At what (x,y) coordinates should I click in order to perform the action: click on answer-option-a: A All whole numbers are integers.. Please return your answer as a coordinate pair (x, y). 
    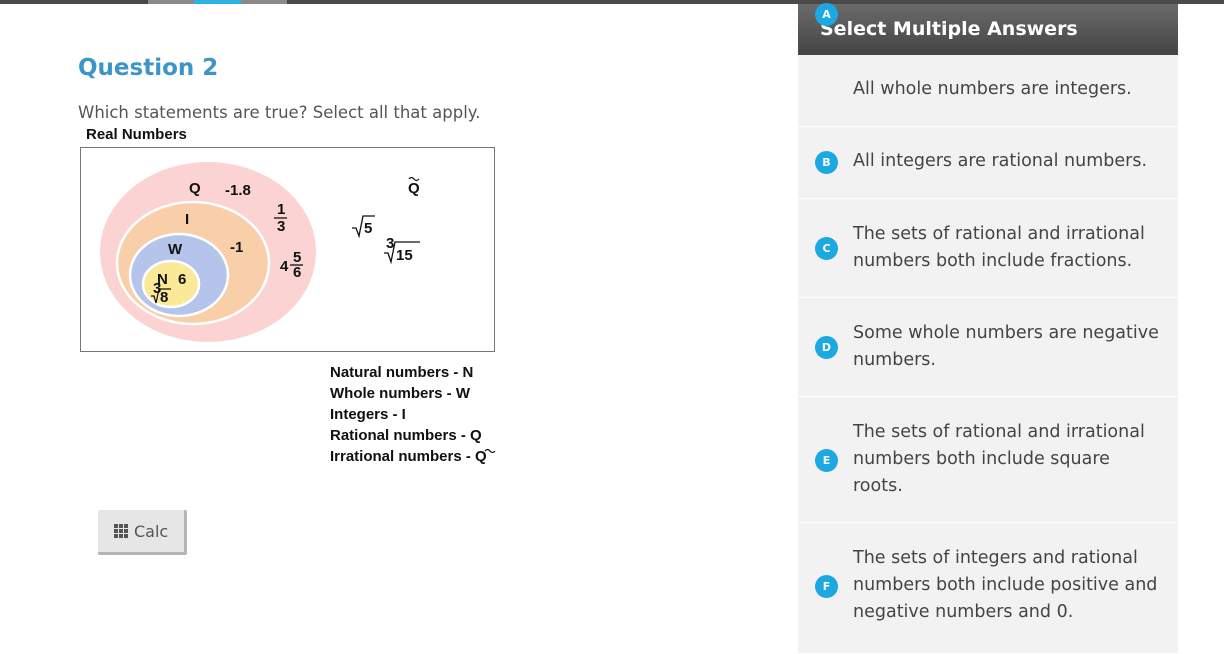
    Looking at the image, I should click on (988, 65).